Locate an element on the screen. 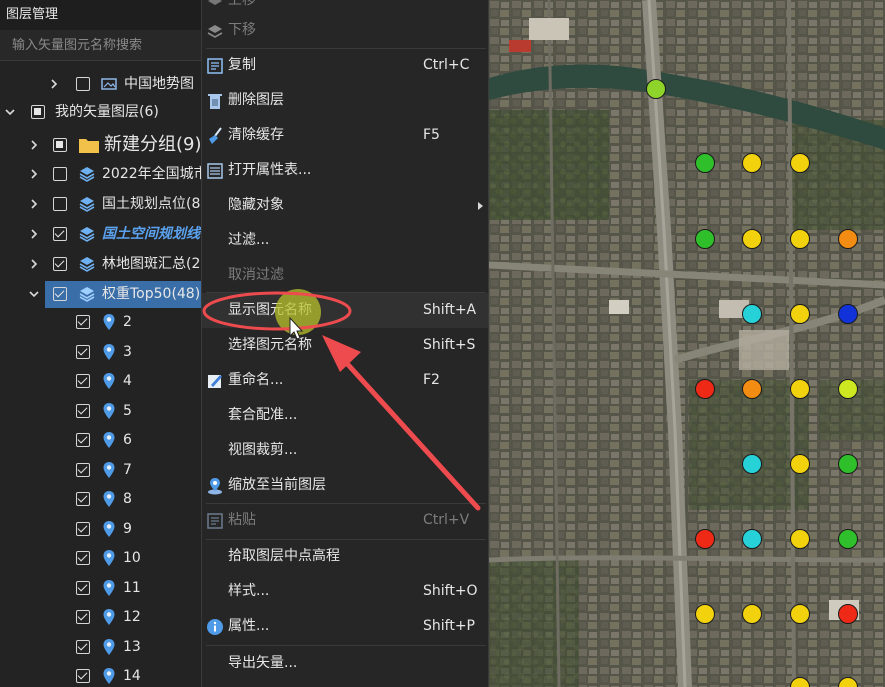 Image resolution: width=885 pixels, height=687 pixels. tree-row-point: 7 is located at coordinates (100, 470).